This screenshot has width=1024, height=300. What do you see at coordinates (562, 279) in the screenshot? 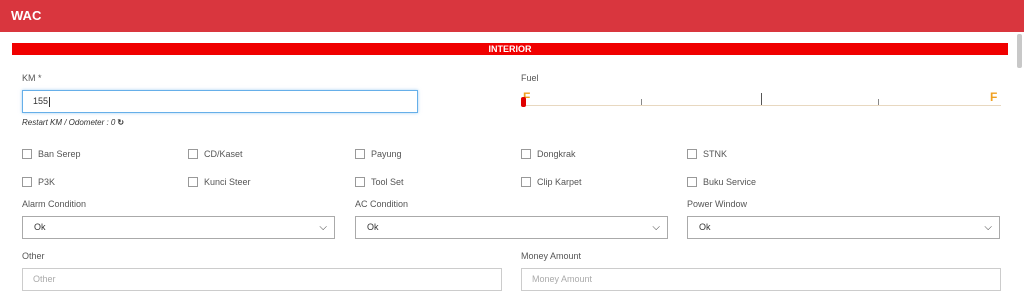
I see `money-amount-placeholder: Money Amount` at bounding box center [562, 279].